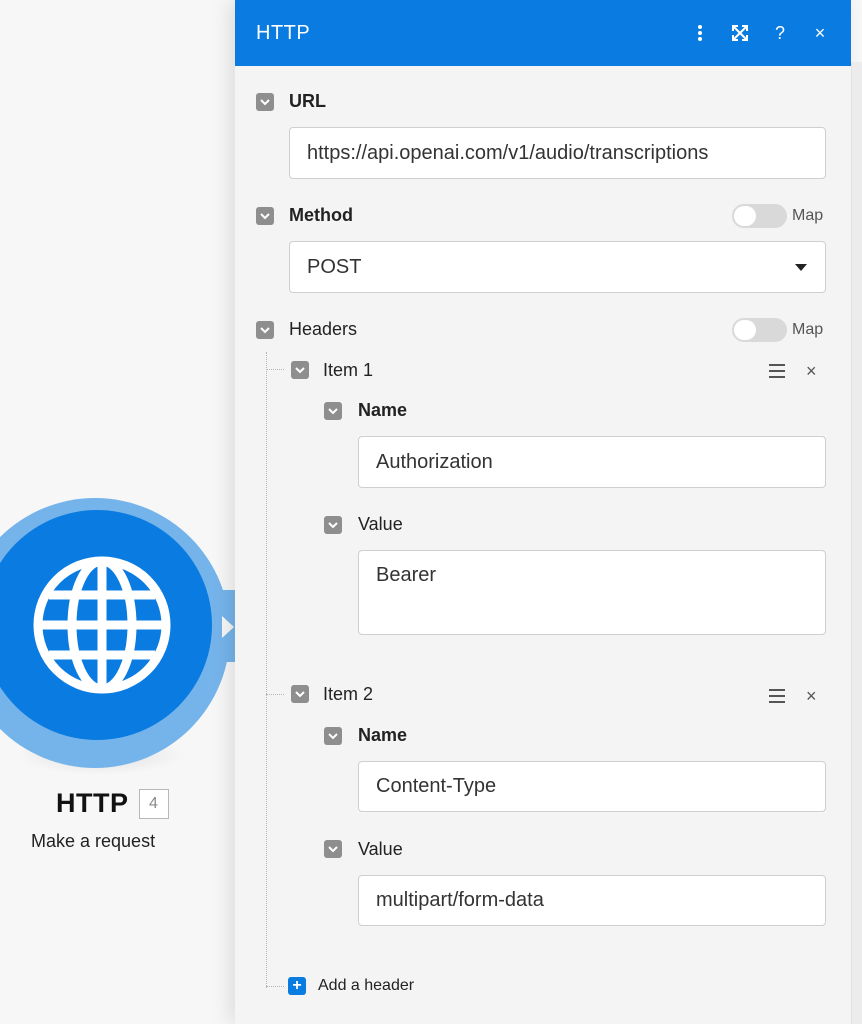  Describe the element at coordinates (808, 329) in the screenshot. I see `headers-map-label: Map` at that location.